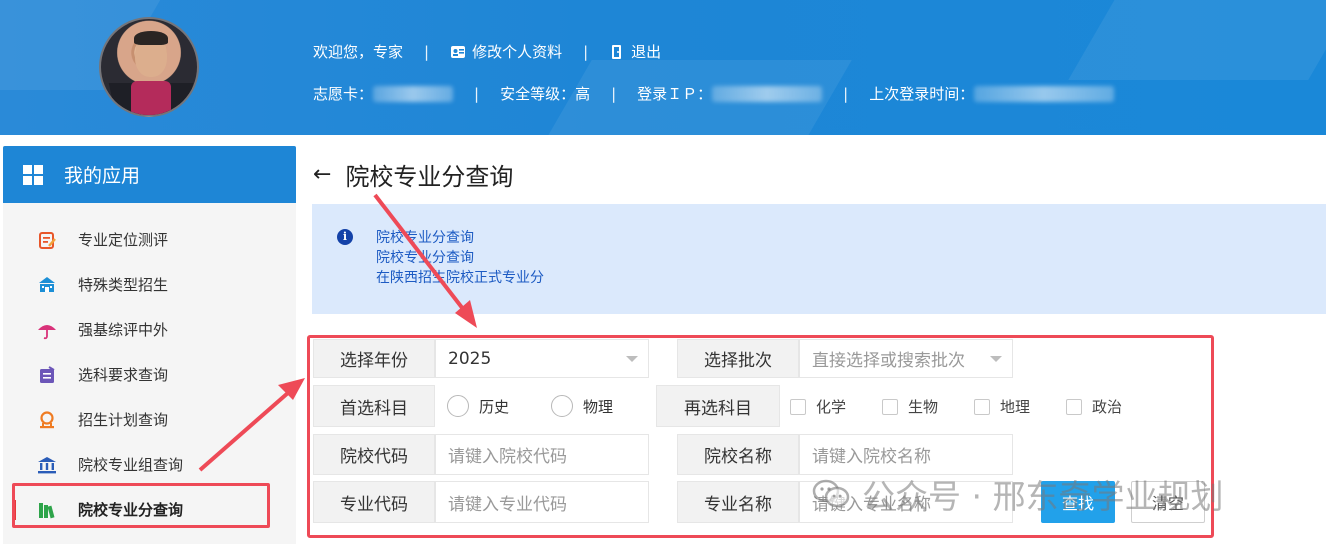 This screenshot has width=1326, height=544. I want to click on ip-value-redacted, so click(767, 93).